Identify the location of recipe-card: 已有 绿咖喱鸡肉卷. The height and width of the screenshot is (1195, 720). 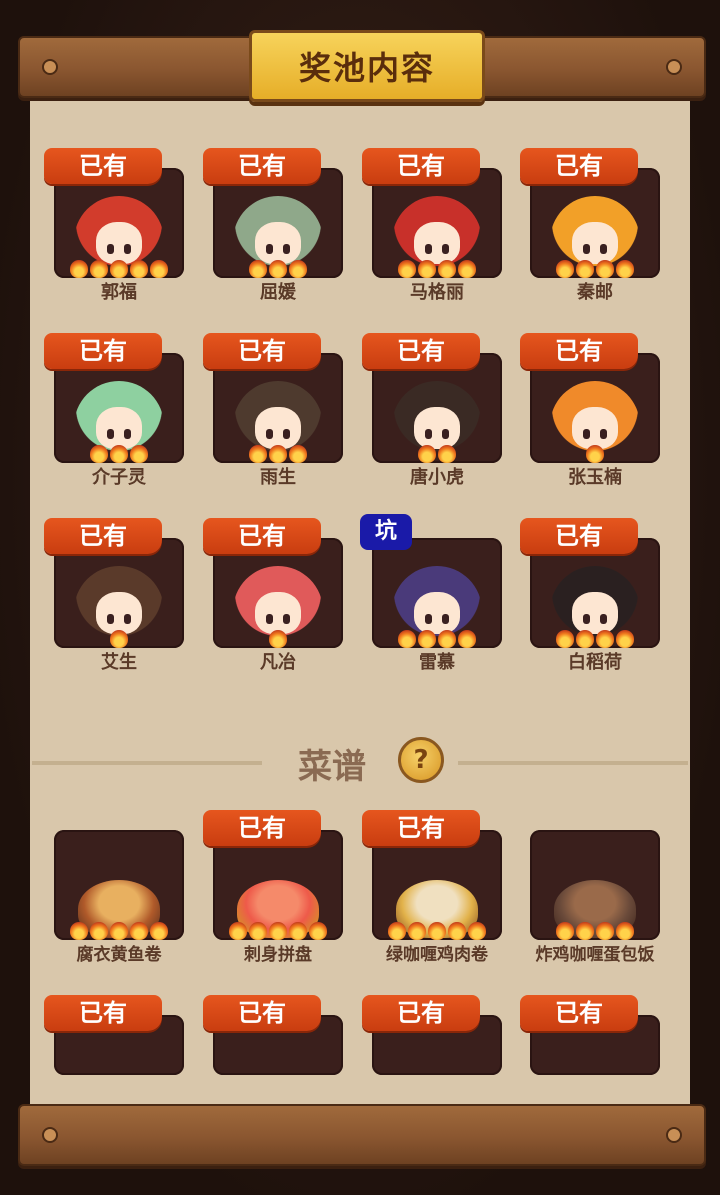
(432, 887).